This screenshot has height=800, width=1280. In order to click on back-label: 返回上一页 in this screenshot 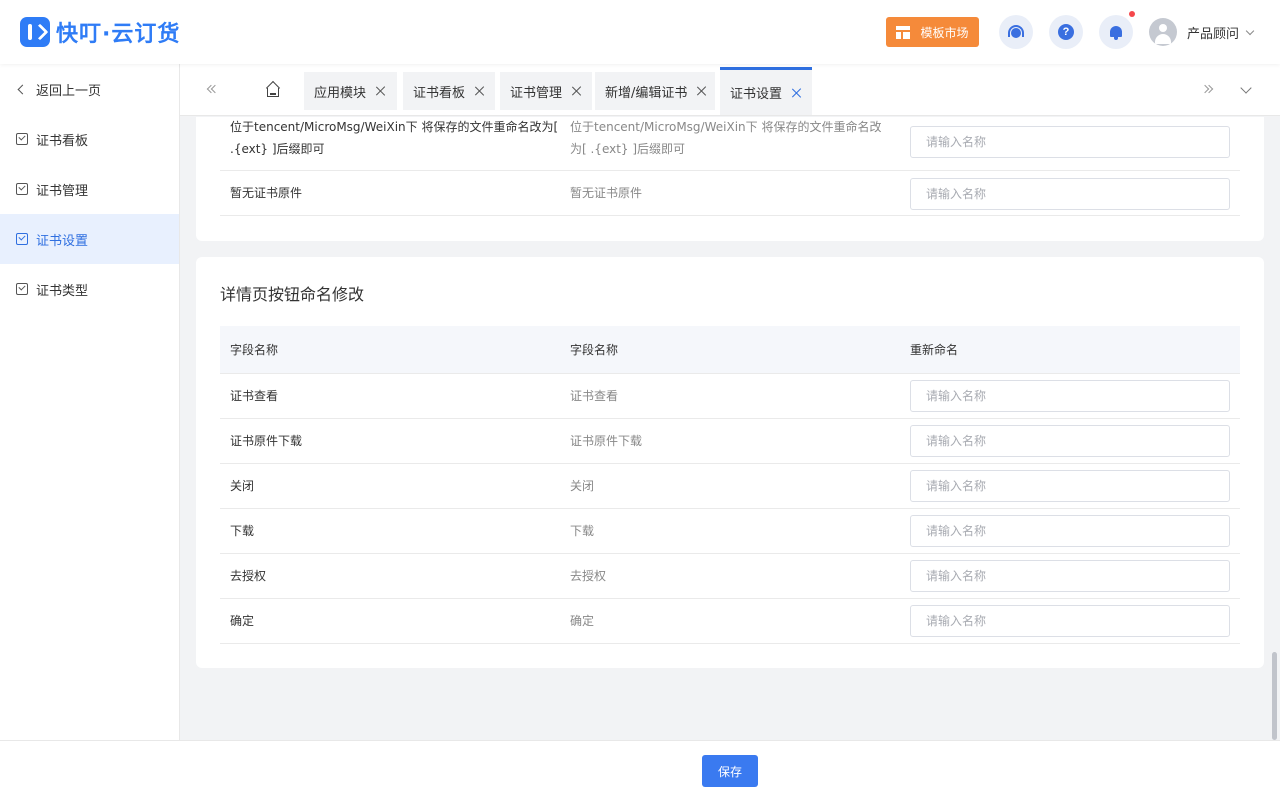, I will do `click(69, 91)`.